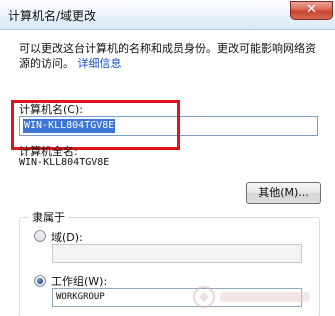 This screenshot has height=316, width=335. I want to click on description-text: 可以更改这台计算机的名称和成员身份。更改可能影响网络资源的访问。 详细信息, so click(171, 56).